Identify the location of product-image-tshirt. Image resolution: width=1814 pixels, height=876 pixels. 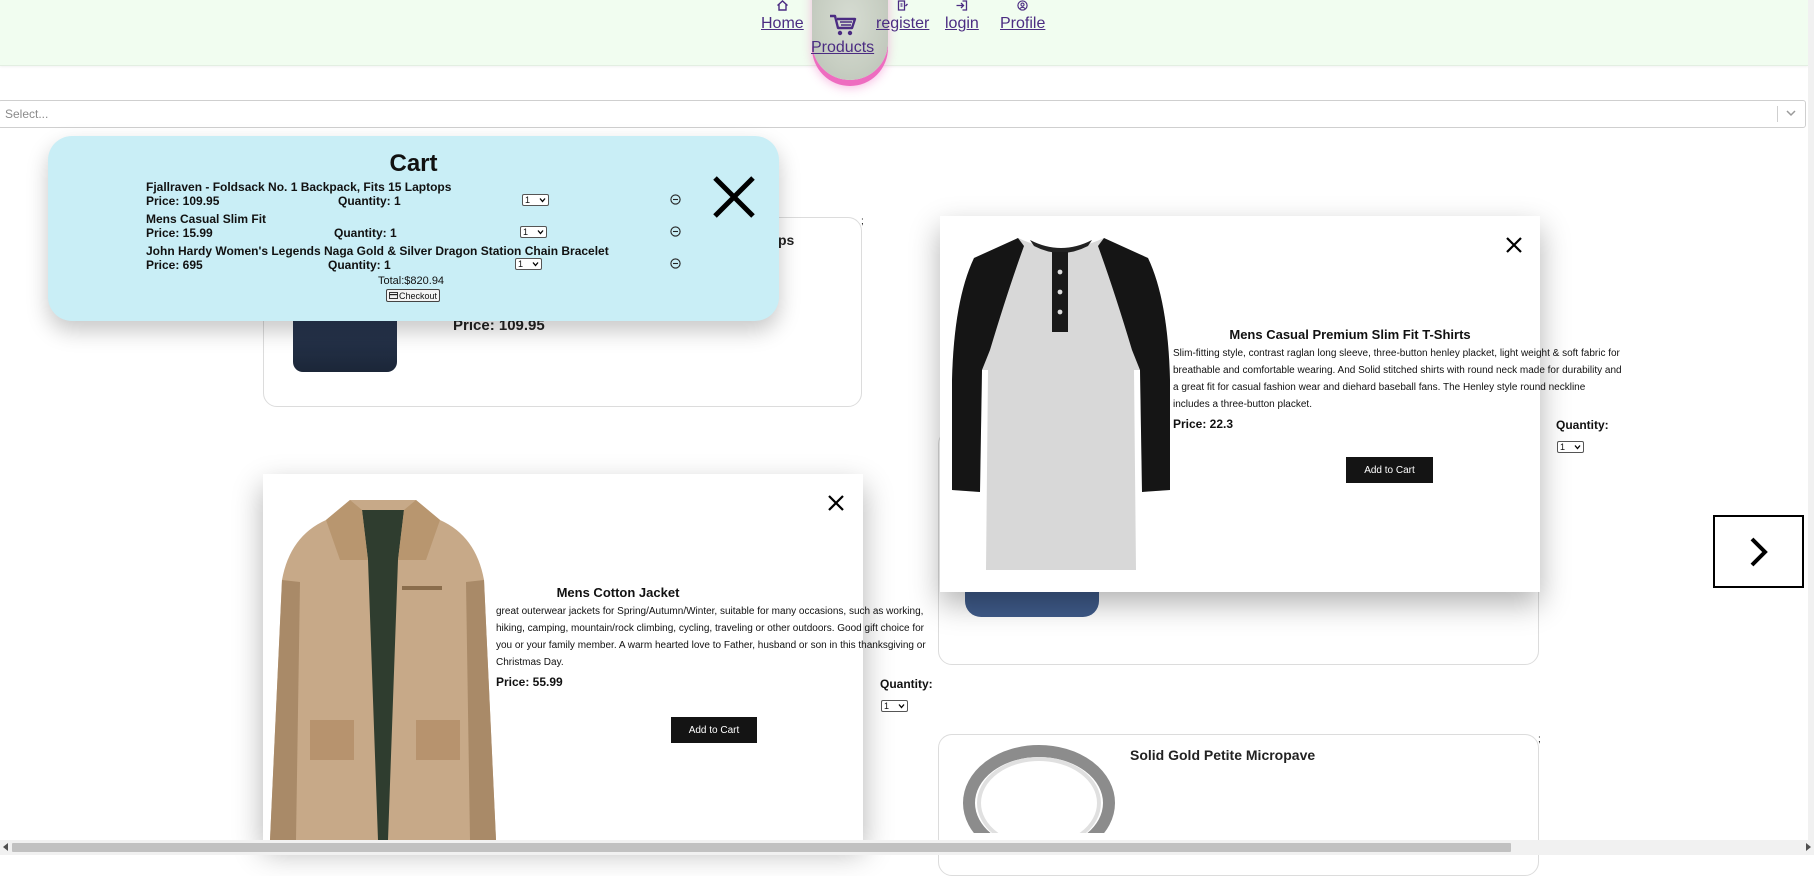
(1061, 404).